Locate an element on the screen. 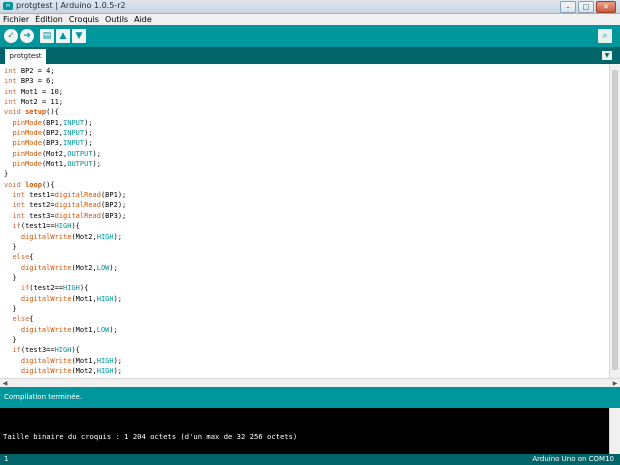 This screenshot has height=465, width=620. menu-bar: Fichier Édition Croquis Outils Aide is located at coordinates (310, 19).